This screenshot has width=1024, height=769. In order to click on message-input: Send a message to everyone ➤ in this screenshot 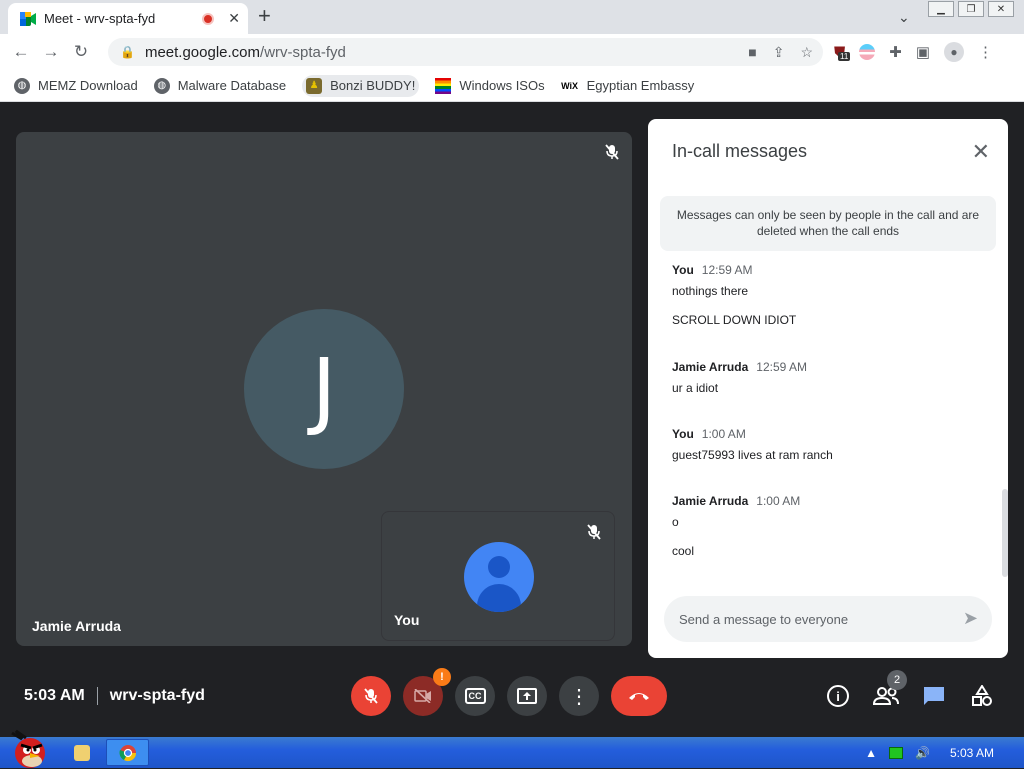, I will do `click(828, 619)`.